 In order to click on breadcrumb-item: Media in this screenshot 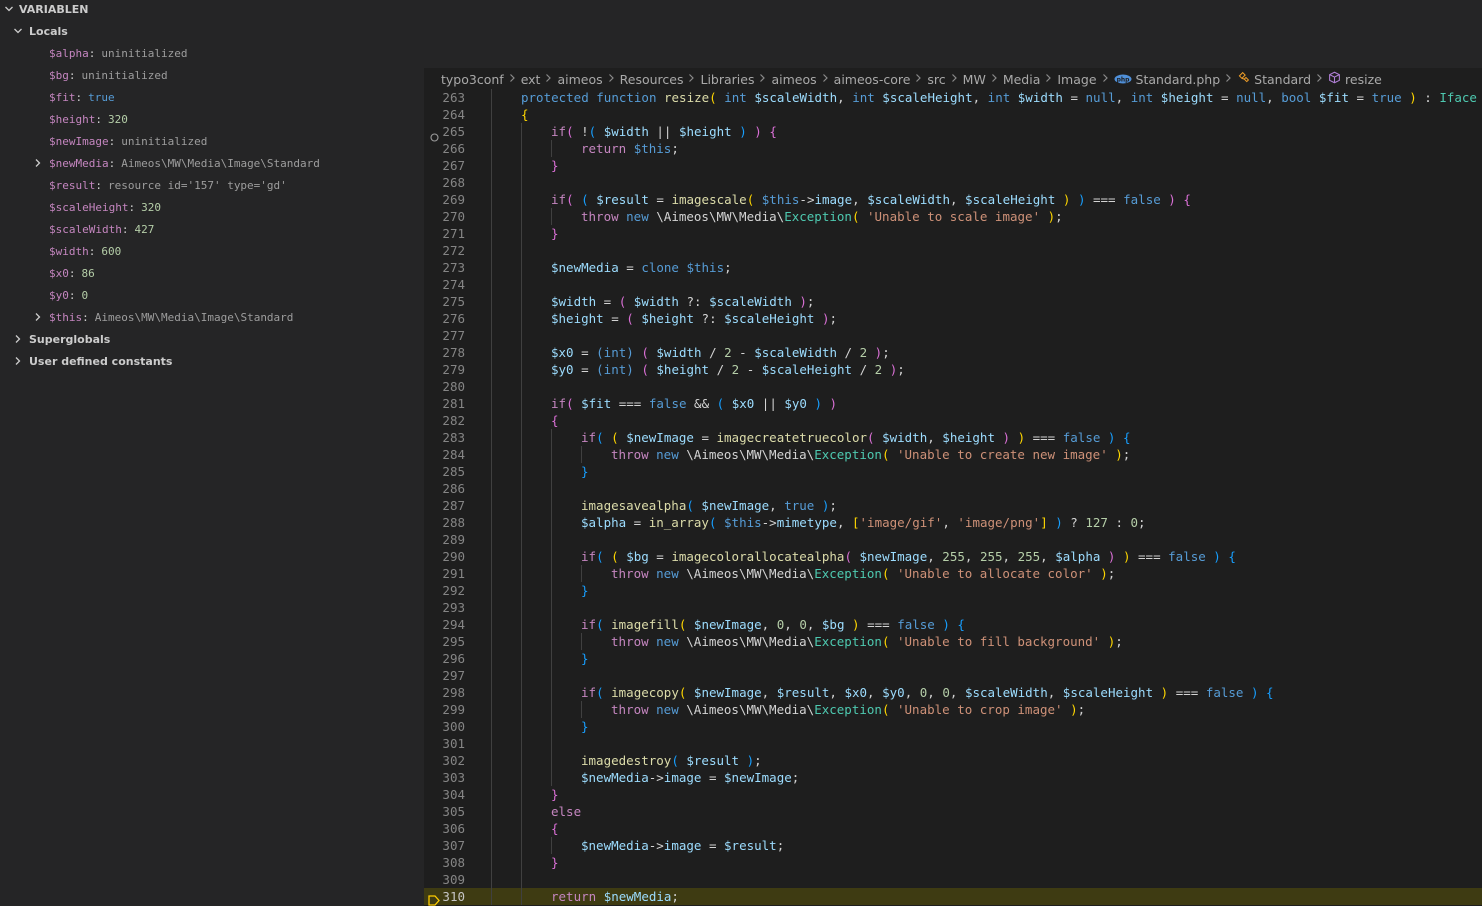, I will do `click(1022, 79)`.